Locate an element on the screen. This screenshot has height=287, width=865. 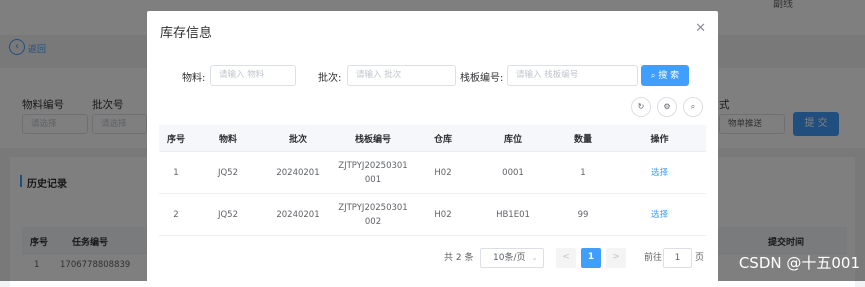
page-size-value: 10条/页 is located at coordinates (509, 258).